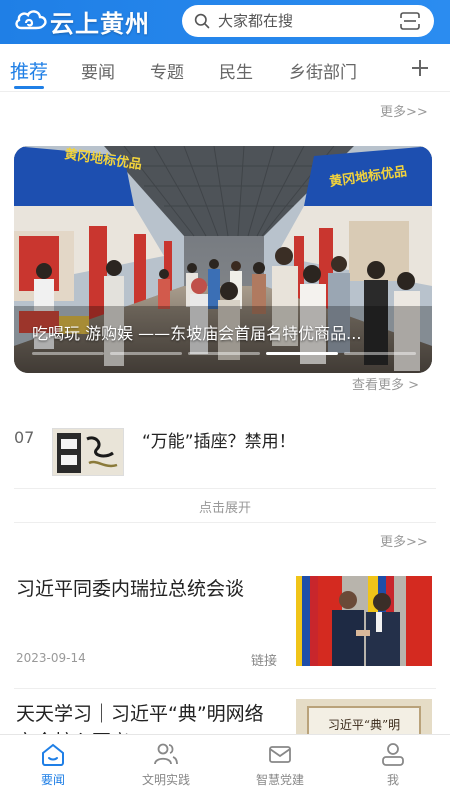 The width and height of the screenshot is (450, 800). Describe the element at coordinates (420, 68) in the screenshot. I see `plus-icon` at that location.